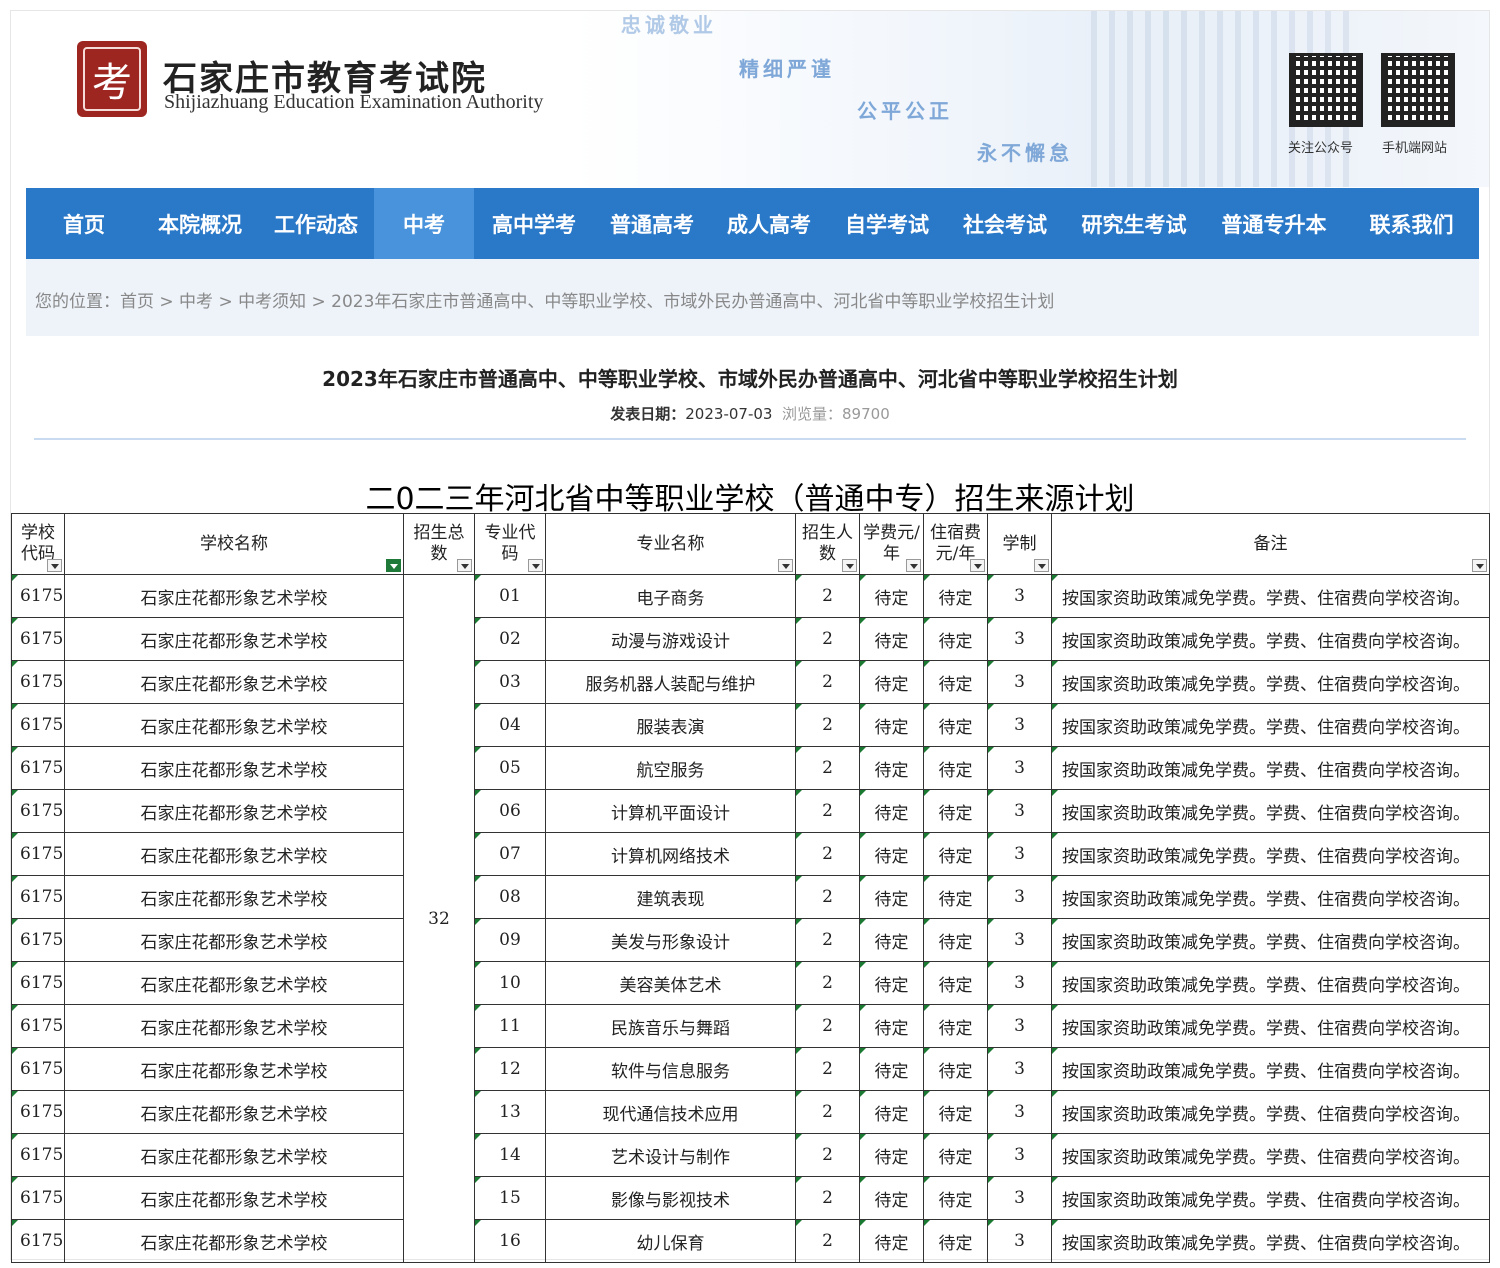 This screenshot has width=1500, height=1268. I want to click on major-code-cell: 05, so click(510, 768).